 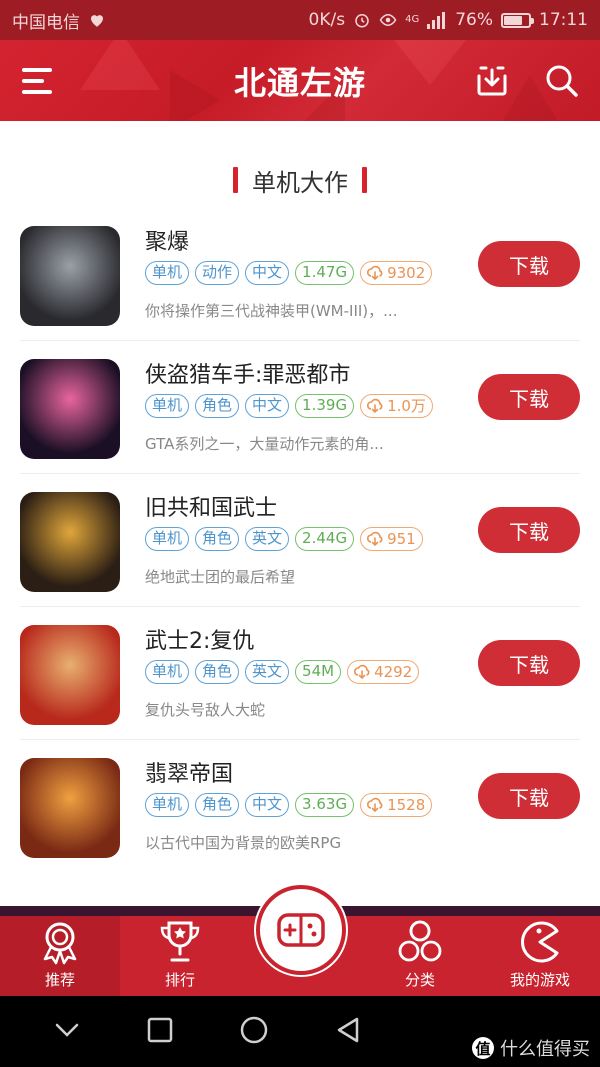 I want to click on size-tag: 54M, so click(x=318, y=672).